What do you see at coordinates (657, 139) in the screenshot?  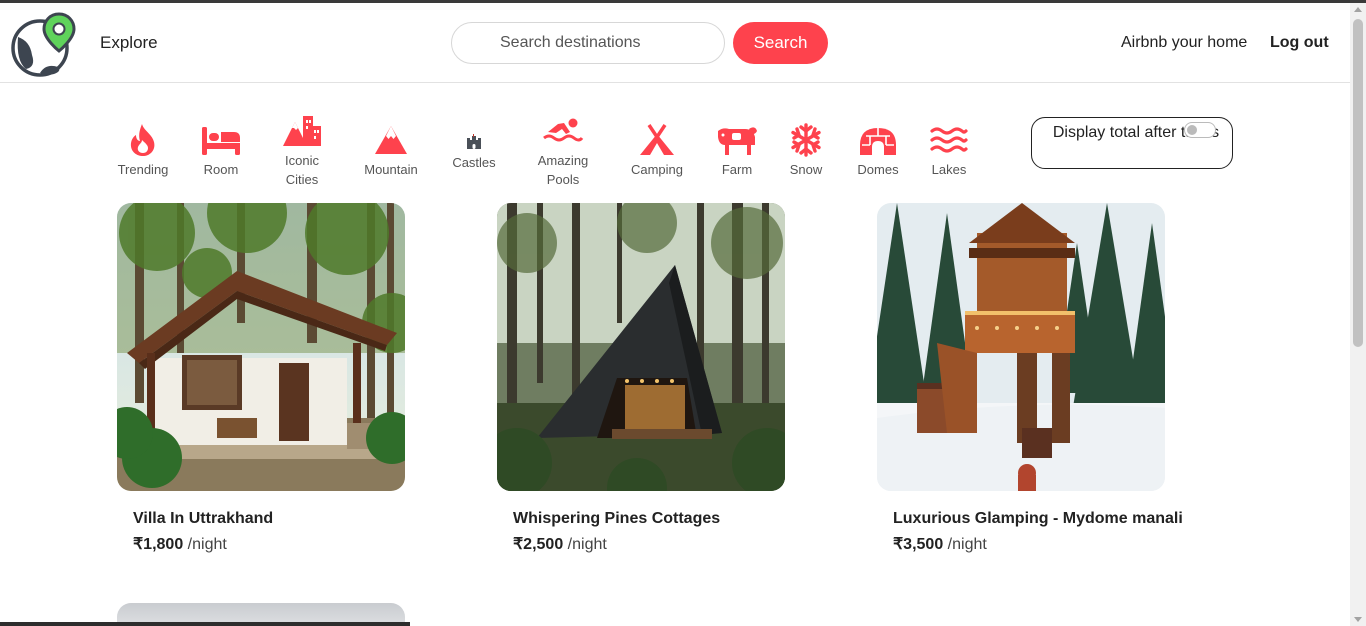 I see `campground-icon` at bounding box center [657, 139].